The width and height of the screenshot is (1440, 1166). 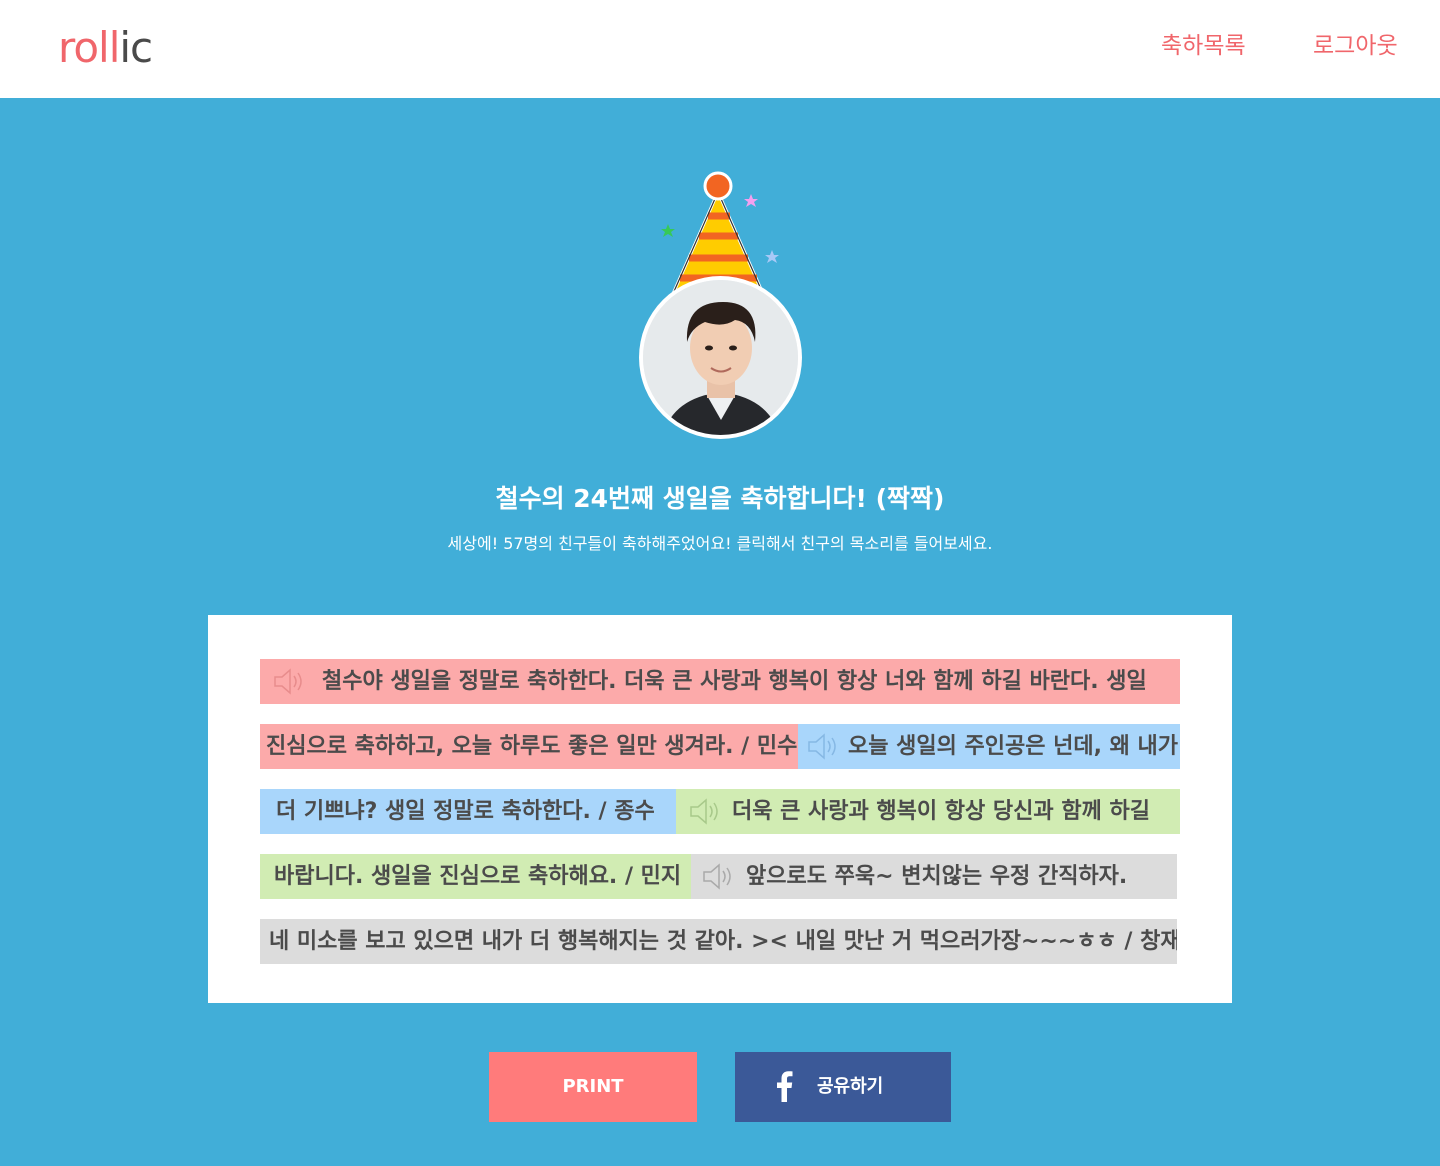 I want to click on profile-photo, so click(x=720, y=357).